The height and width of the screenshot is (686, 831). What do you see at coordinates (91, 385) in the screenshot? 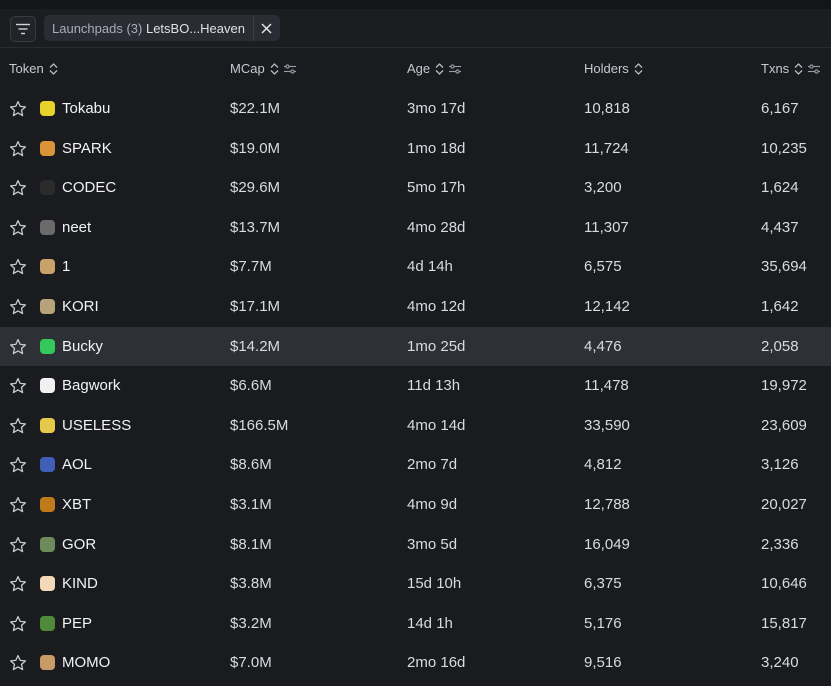
I see `token-name: Bagwork` at bounding box center [91, 385].